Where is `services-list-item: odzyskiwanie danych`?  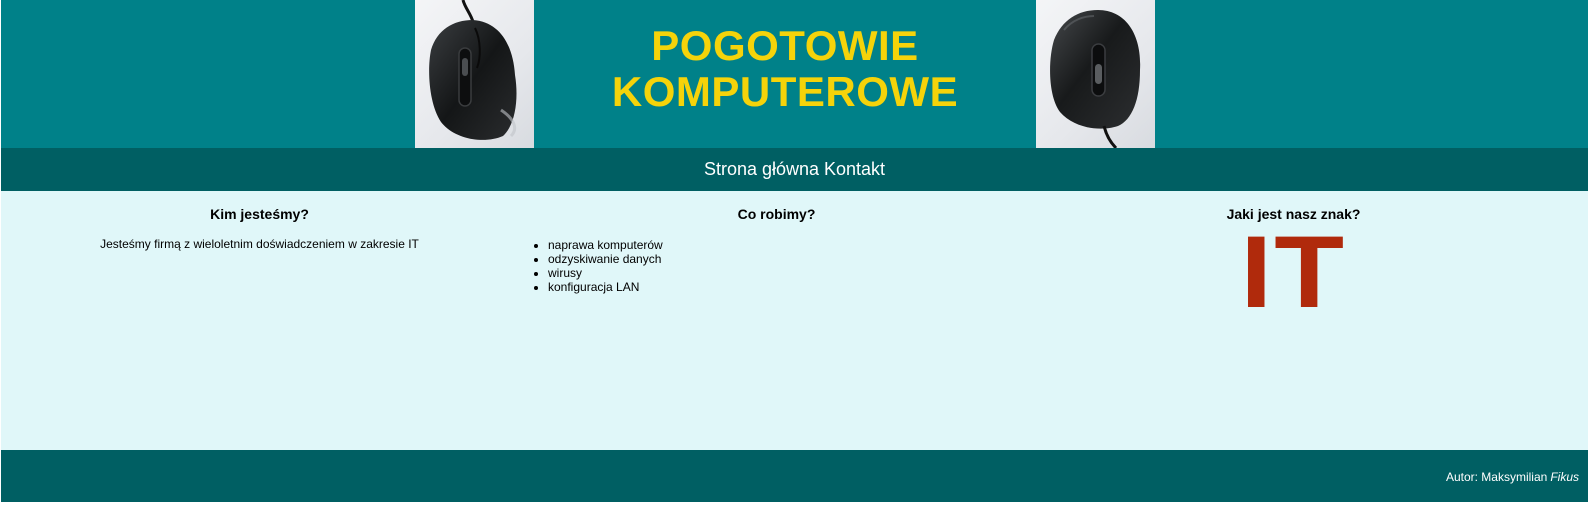
services-list-item: odzyskiwanie danych is located at coordinates (791, 259).